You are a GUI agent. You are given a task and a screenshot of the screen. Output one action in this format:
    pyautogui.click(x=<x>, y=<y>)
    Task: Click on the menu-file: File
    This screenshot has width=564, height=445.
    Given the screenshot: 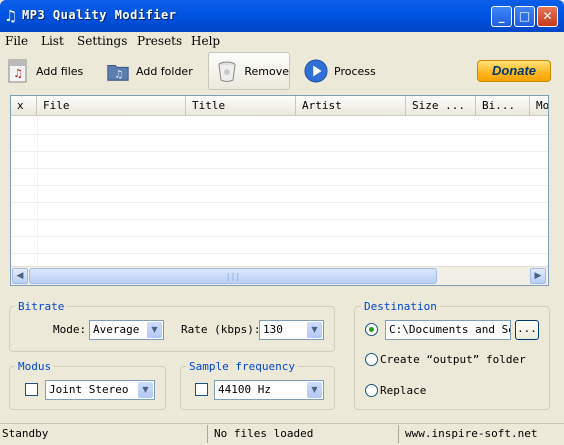 What is the action you would take?
    pyautogui.click(x=16, y=41)
    